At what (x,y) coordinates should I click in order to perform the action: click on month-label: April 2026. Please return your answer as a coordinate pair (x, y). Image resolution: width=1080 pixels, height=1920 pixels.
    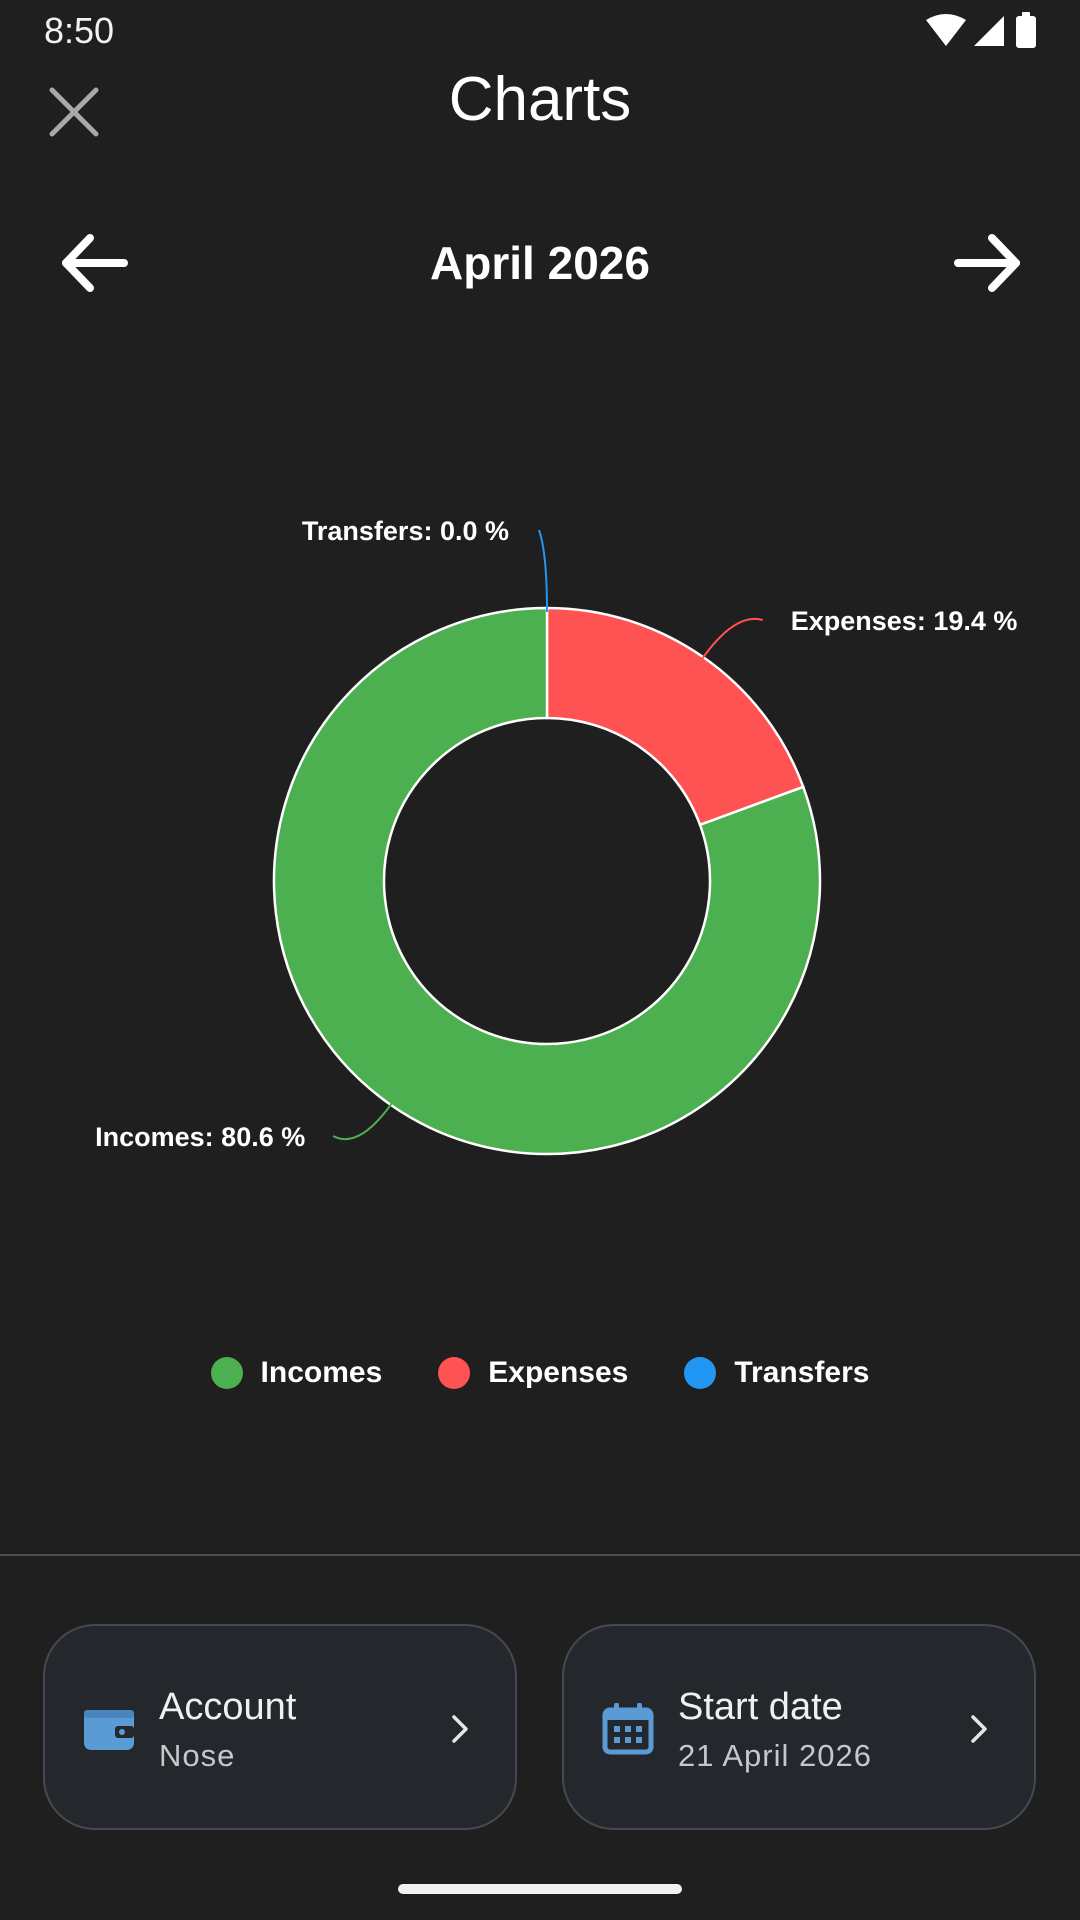
    Looking at the image, I should click on (540, 263).